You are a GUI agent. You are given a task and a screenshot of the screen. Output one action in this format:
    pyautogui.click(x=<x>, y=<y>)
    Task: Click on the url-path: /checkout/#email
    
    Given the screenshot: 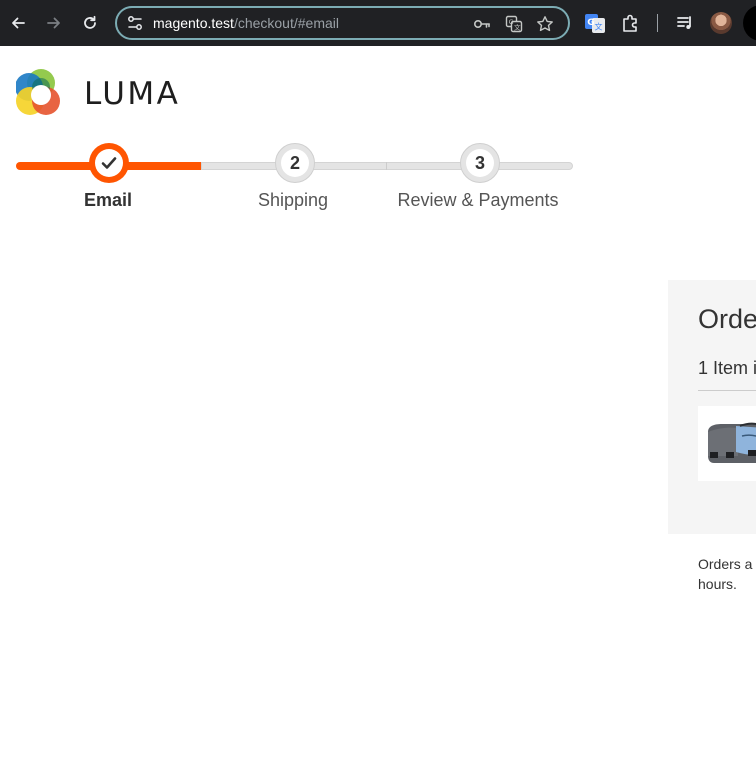 What is the action you would take?
    pyautogui.click(x=286, y=23)
    